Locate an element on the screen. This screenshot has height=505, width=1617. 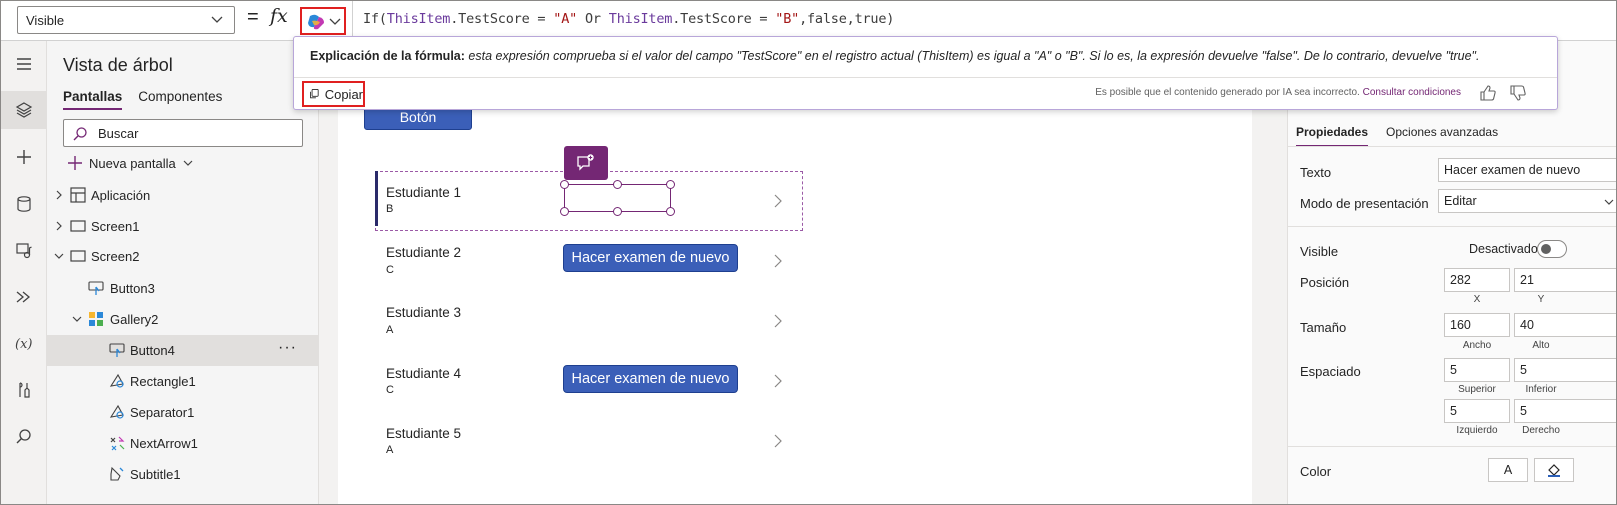
gallery-item-name: Estudiante 2 is located at coordinates (424, 252).